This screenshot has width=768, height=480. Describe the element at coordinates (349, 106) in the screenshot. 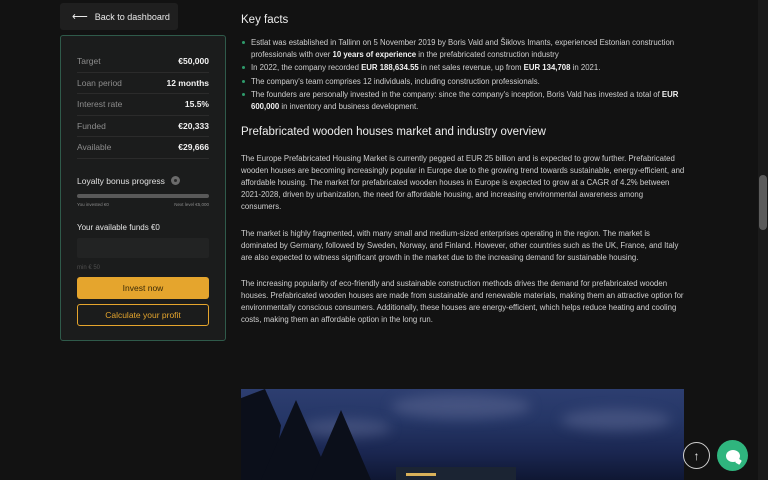

I see `fact-text: in inventory and business development.` at that location.